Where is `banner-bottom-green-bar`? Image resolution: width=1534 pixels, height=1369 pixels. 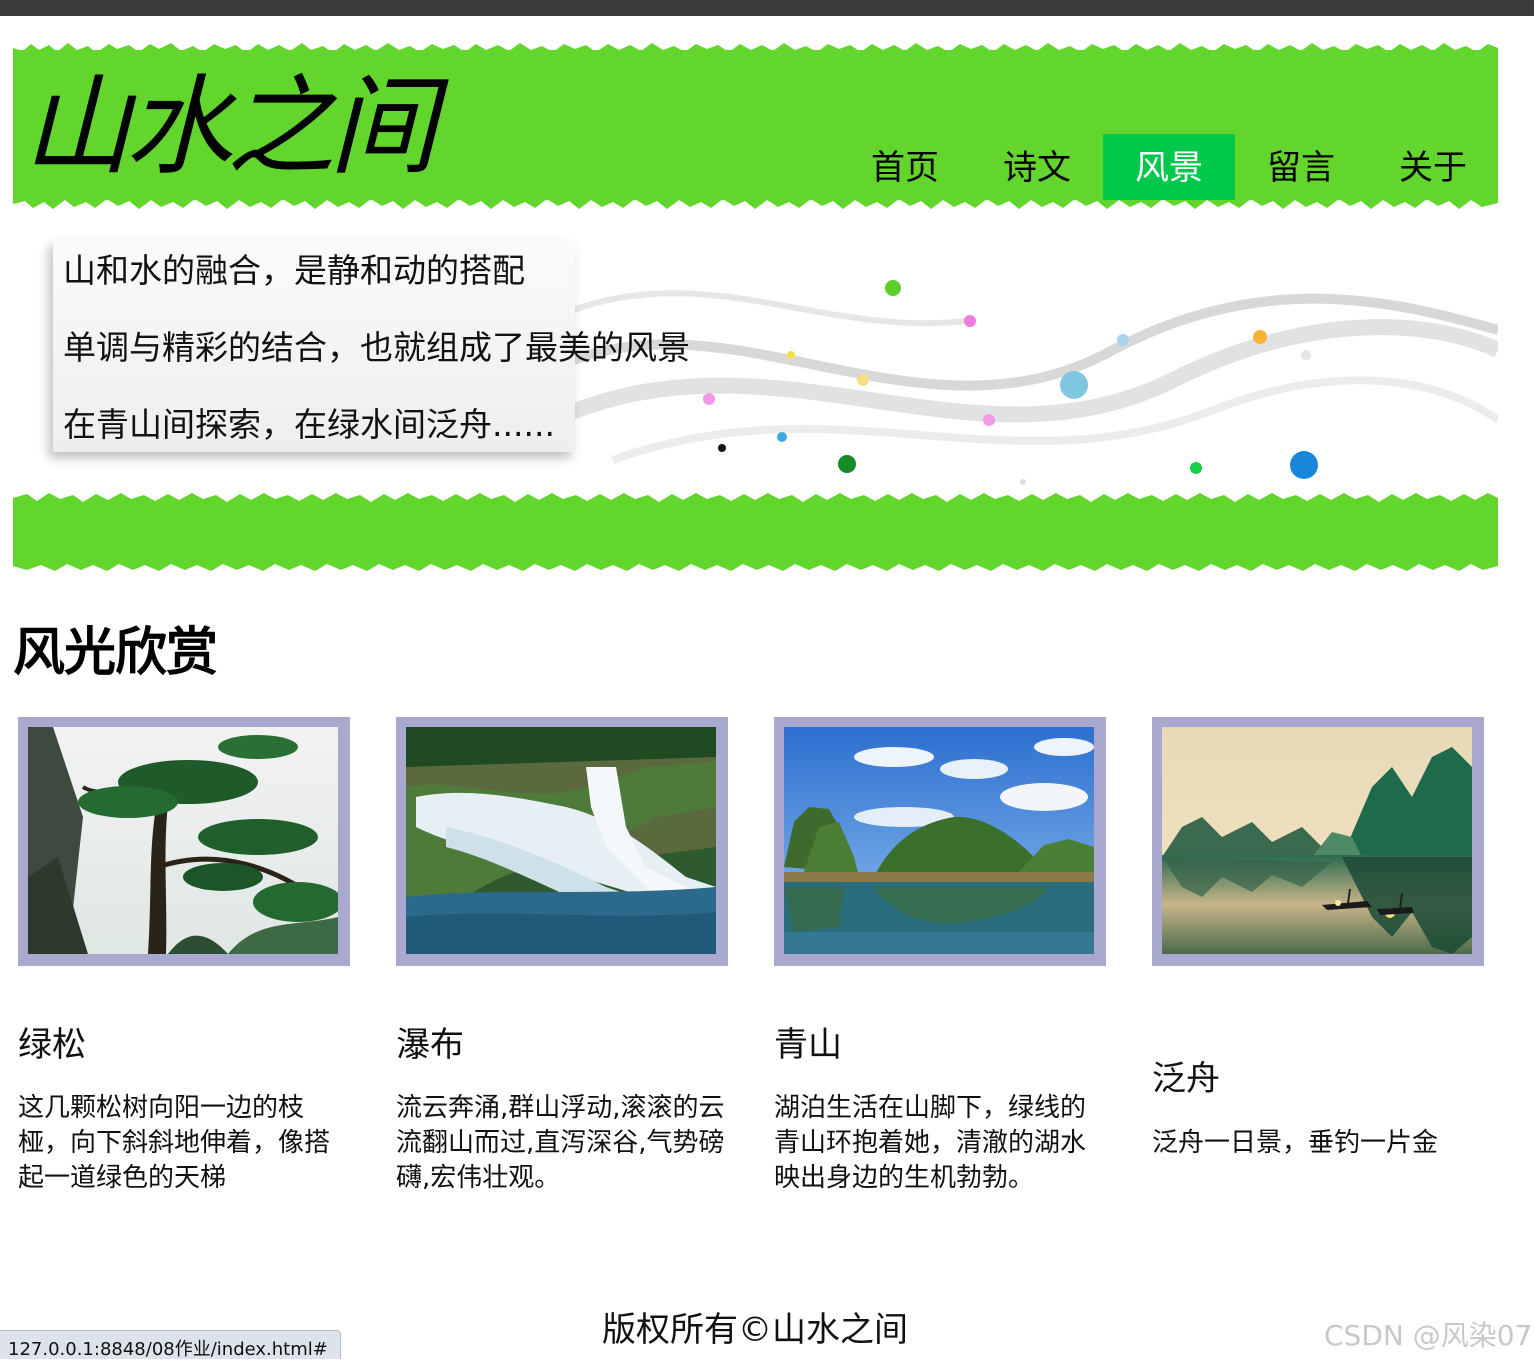
banner-bottom-green-bar is located at coordinates (755, 532).